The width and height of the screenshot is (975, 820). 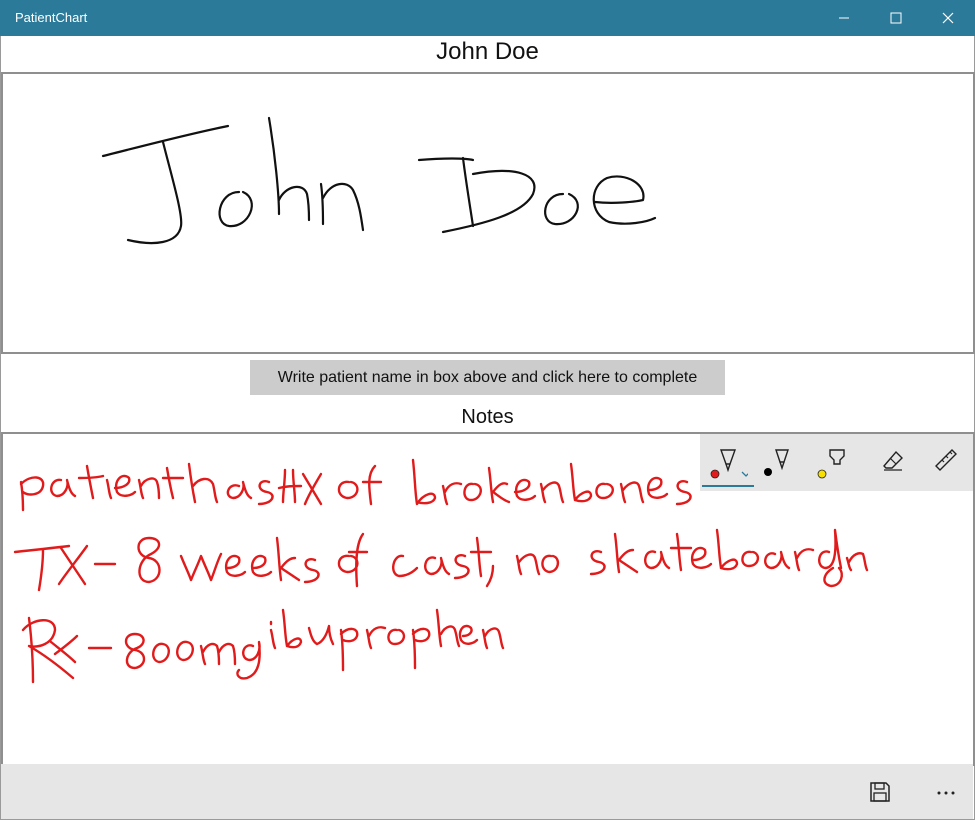 I want to click on more-button, so click(x=946, y=792).